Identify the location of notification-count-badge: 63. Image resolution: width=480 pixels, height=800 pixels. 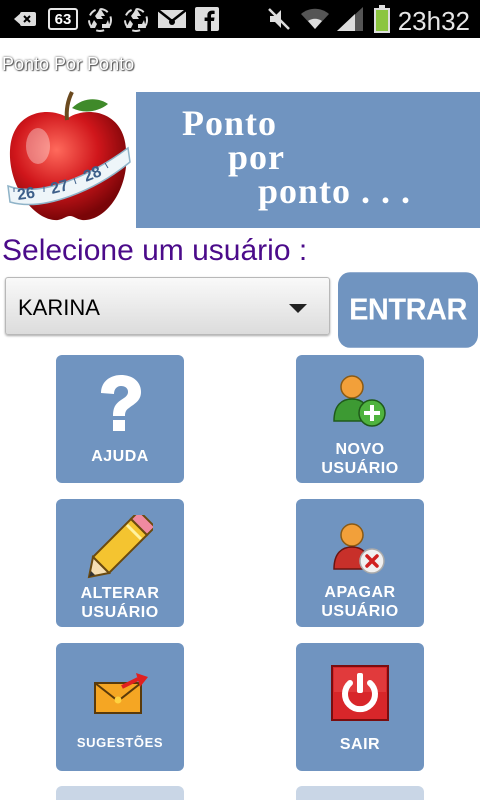
(63, 19).